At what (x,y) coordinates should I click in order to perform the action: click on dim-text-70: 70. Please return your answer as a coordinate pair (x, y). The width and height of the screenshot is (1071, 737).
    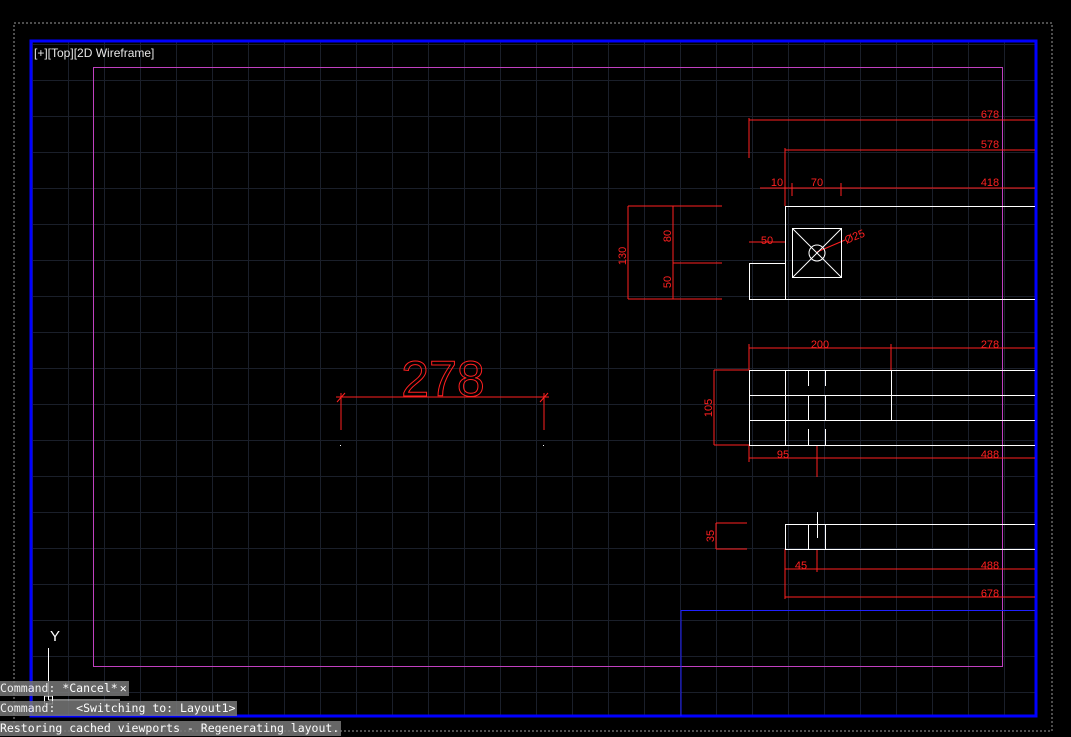
    Looking at the image, I should click on (817, 183).